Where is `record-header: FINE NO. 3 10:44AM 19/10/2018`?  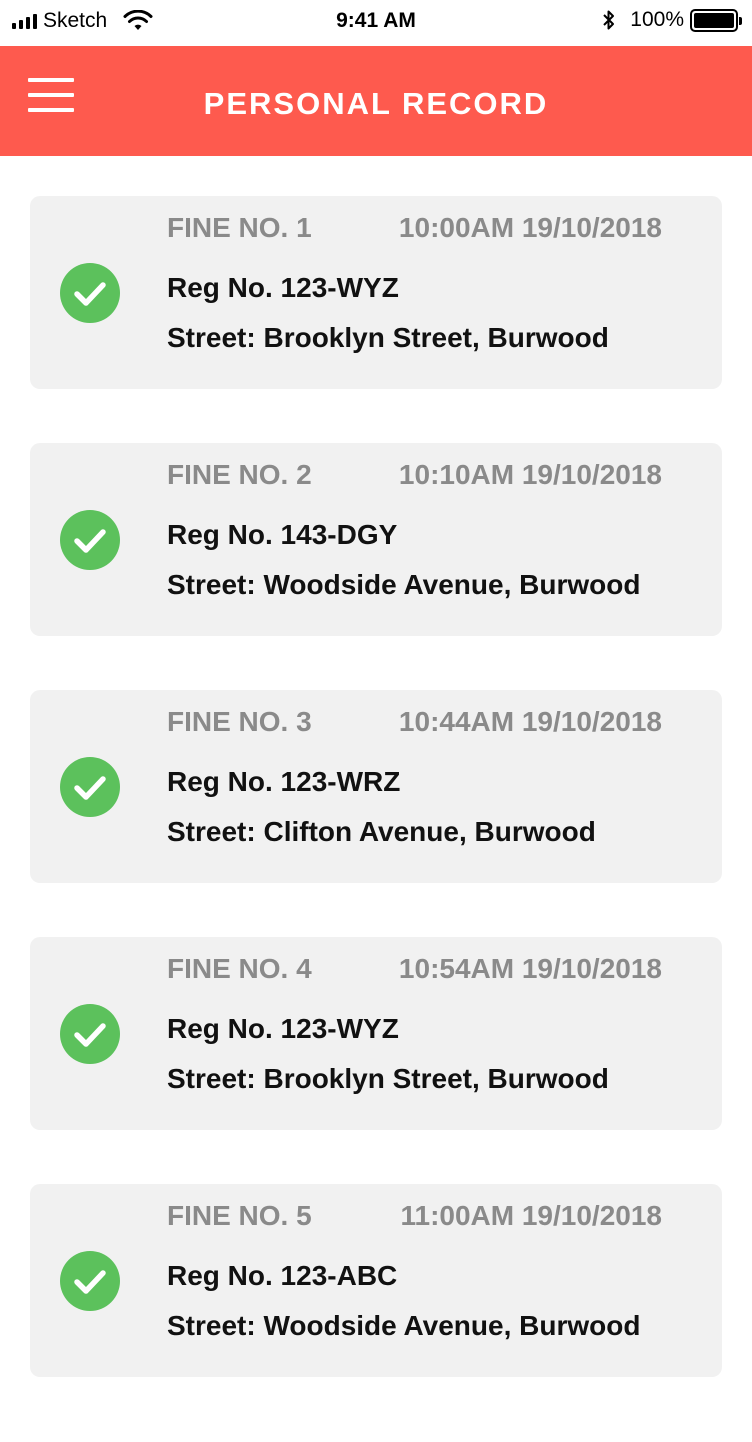
record-header: FINE NO. 3 10:44AM 19/10/2018 is located at coordinates (414, 722).